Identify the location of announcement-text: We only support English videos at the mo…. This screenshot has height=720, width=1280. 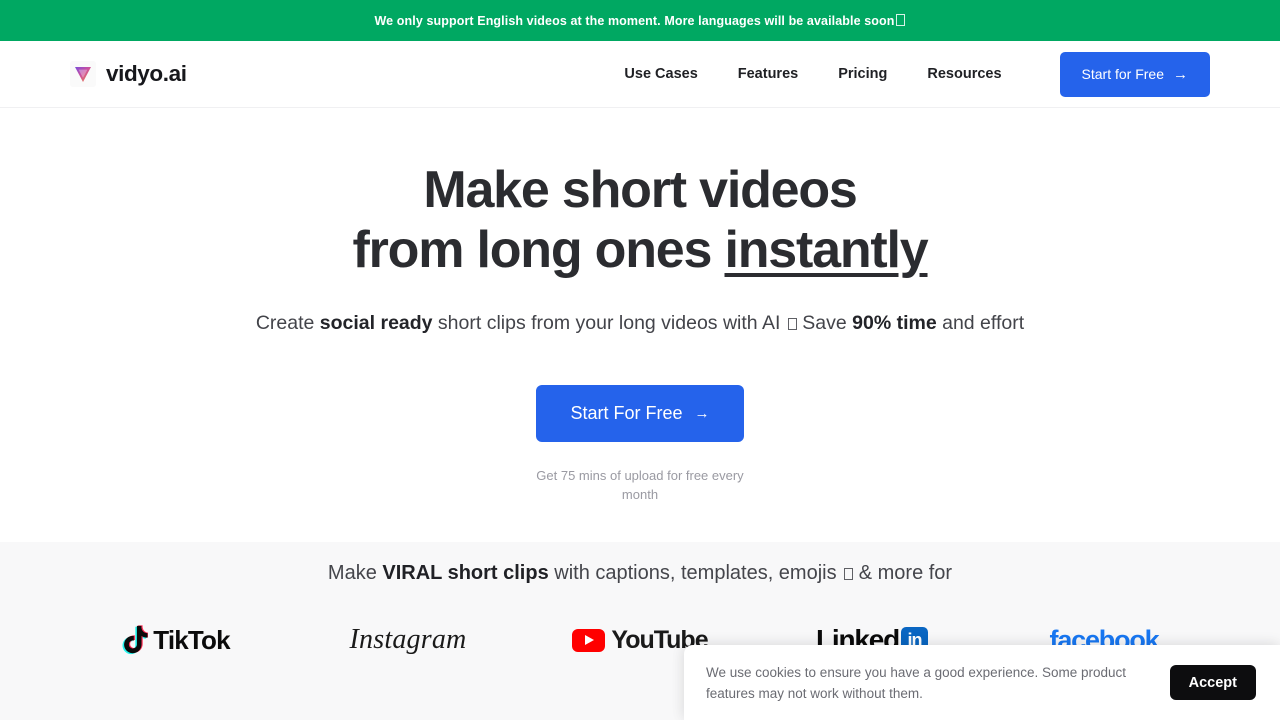
(640, 20).